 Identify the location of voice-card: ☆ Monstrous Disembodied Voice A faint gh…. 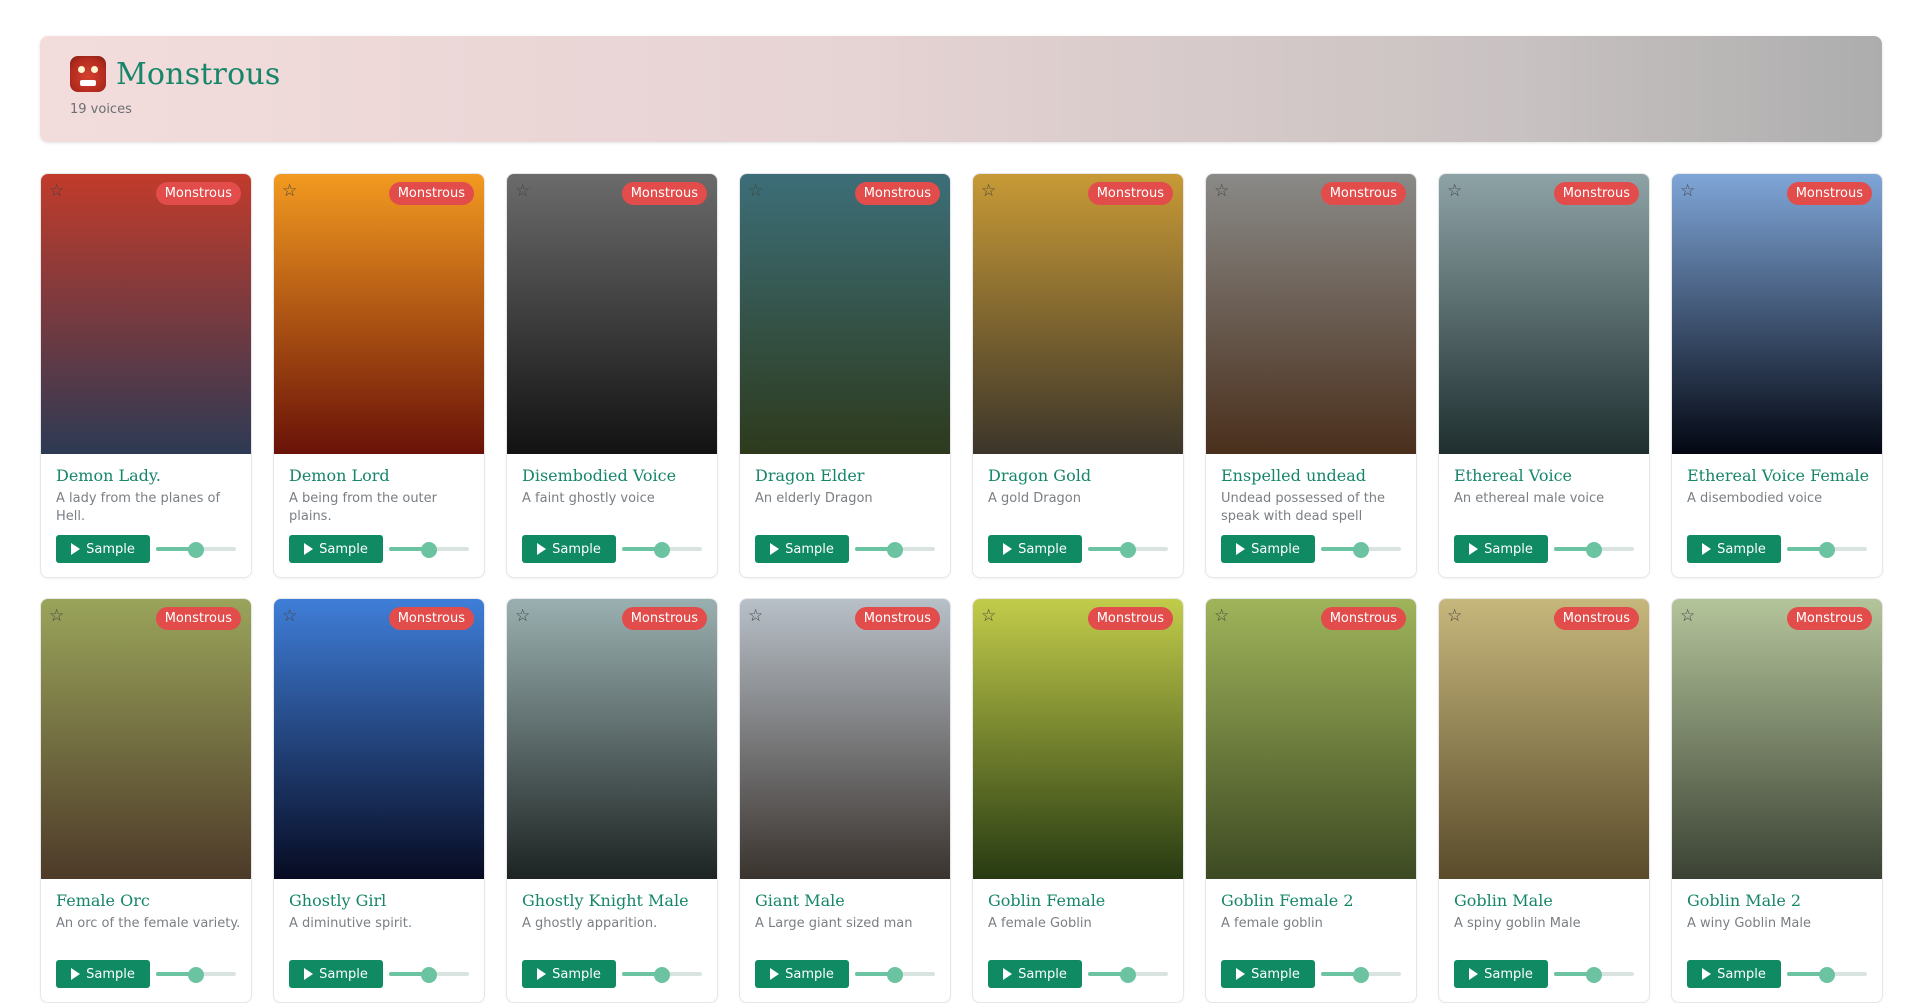
(612, 375).